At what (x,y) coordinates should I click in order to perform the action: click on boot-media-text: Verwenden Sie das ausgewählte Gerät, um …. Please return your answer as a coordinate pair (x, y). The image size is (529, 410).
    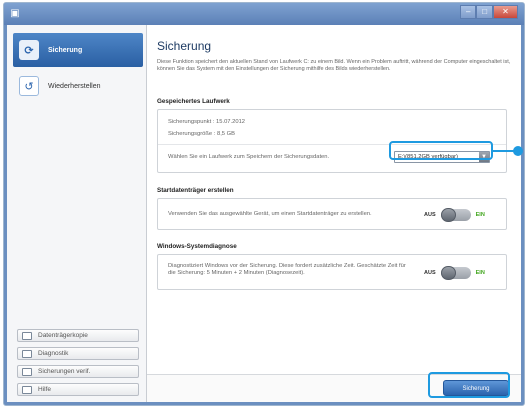
    Looking at the image, I should click on (270, 214).